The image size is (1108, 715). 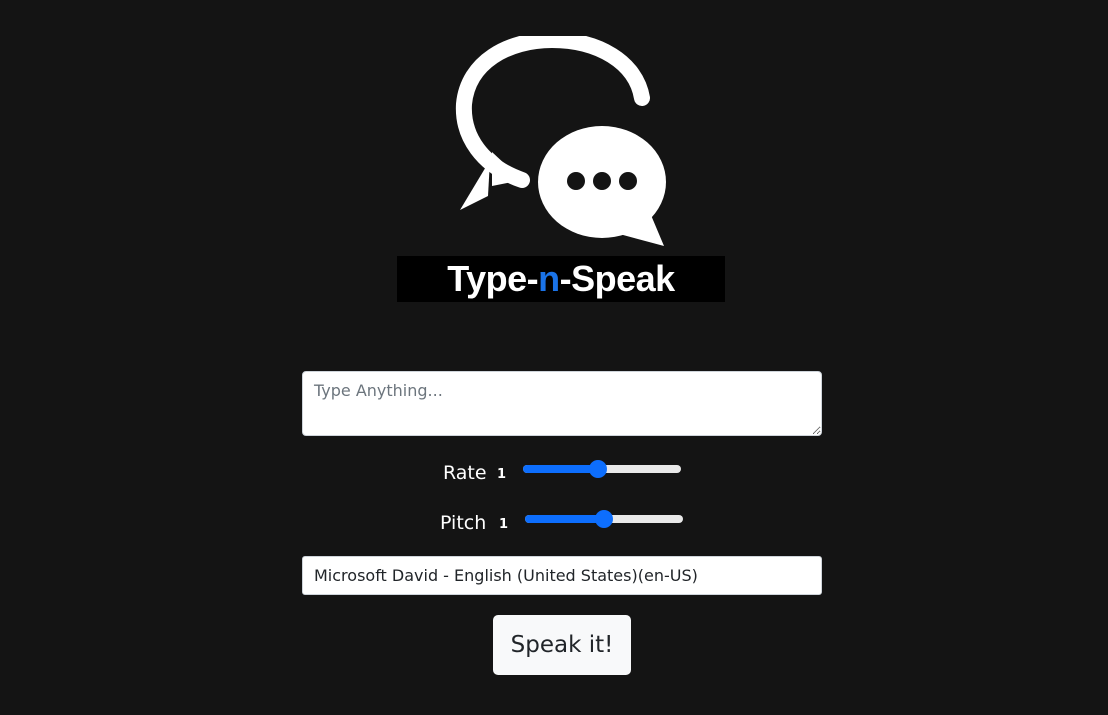 What do you see at coordinates (463, 523) in the screenshot?
I see `pitch-label: Pitch` at bounding box center [463, 523].